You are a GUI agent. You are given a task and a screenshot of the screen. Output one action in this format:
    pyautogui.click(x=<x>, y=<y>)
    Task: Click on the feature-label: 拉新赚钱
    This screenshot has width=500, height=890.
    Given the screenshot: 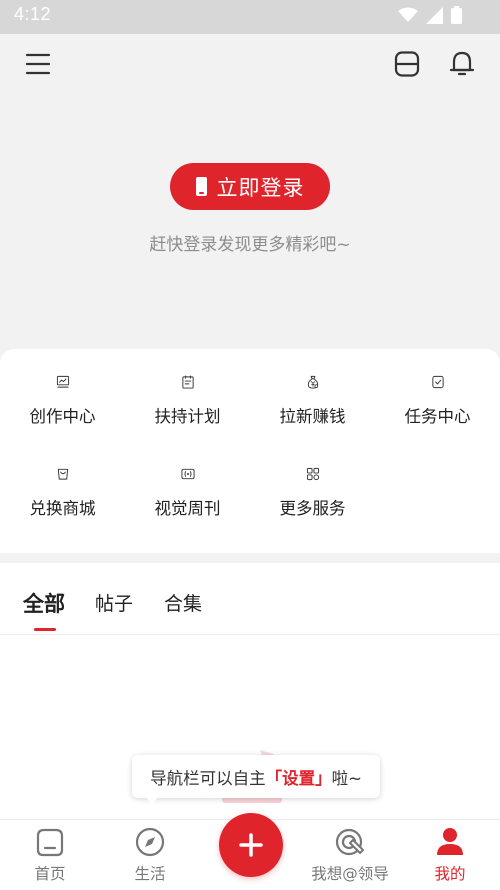 What is the action you would take?
    pyautogui.click(x=312, y=416)
    